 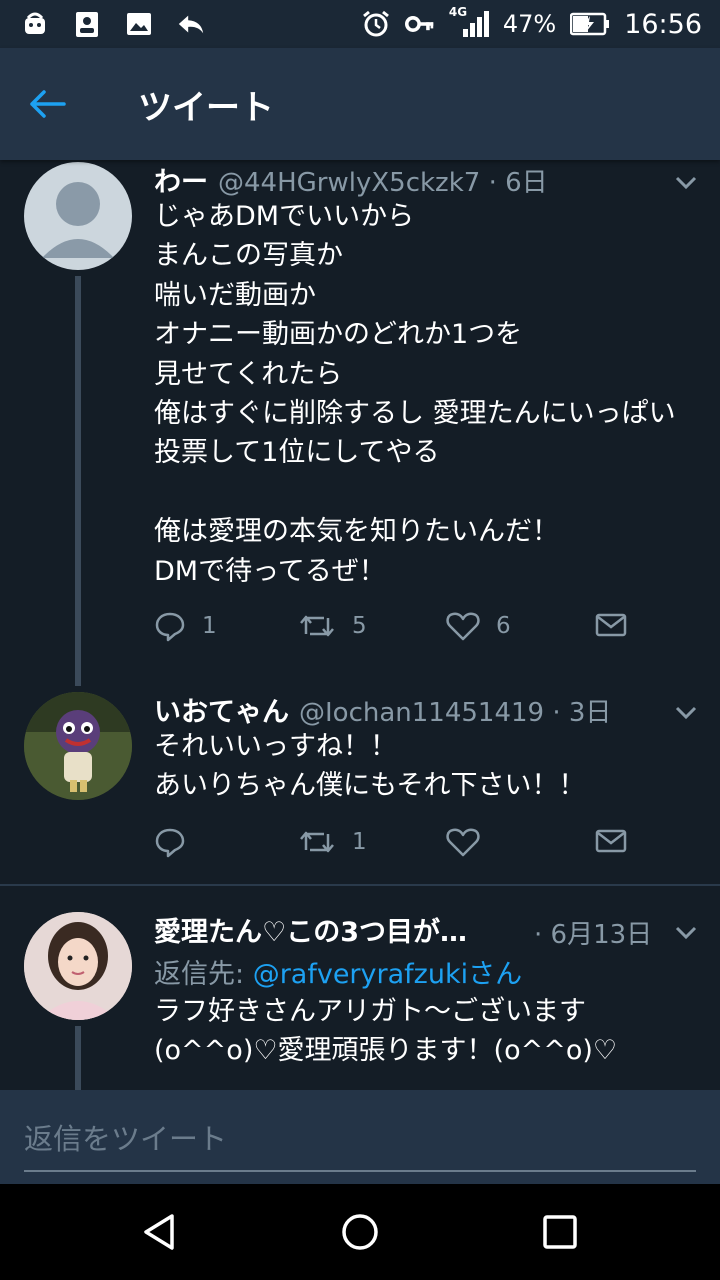 I want to click on reply-input: 返信をツイート, so click(x=125, y=1137).